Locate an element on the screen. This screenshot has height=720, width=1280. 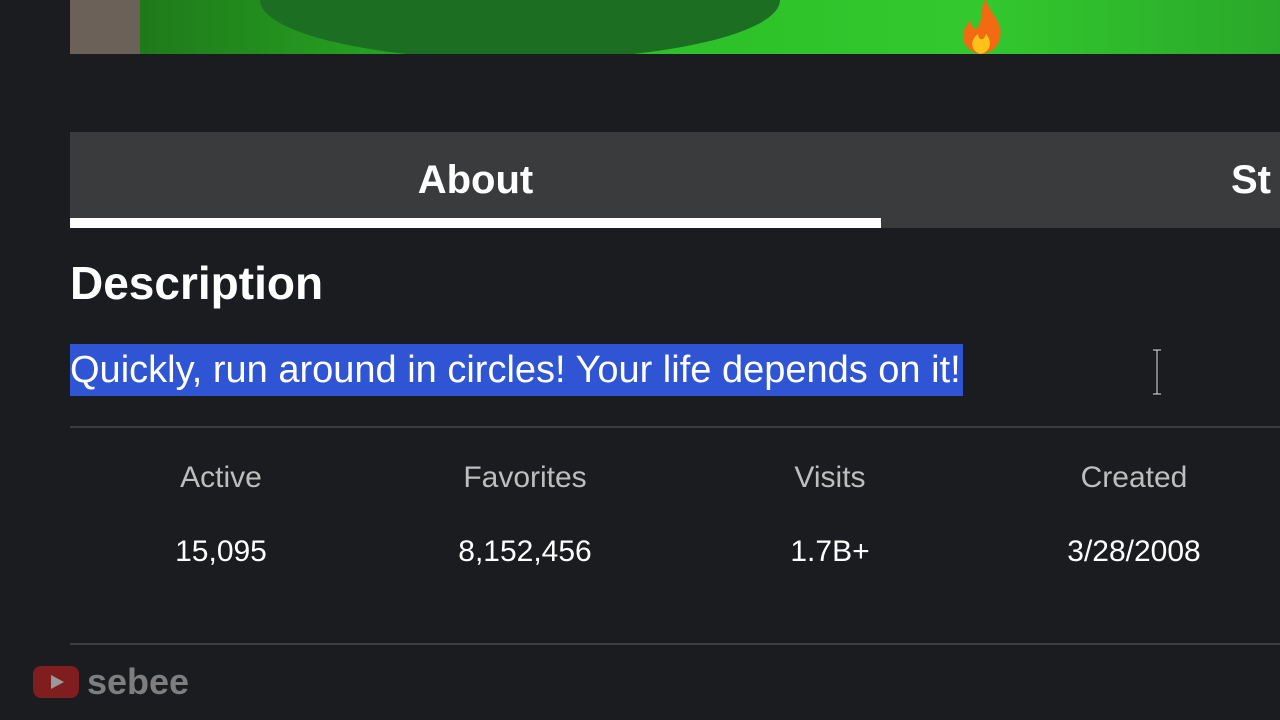
stat-visits: Visits 1.7B+ is located at coordinates (830, 515).